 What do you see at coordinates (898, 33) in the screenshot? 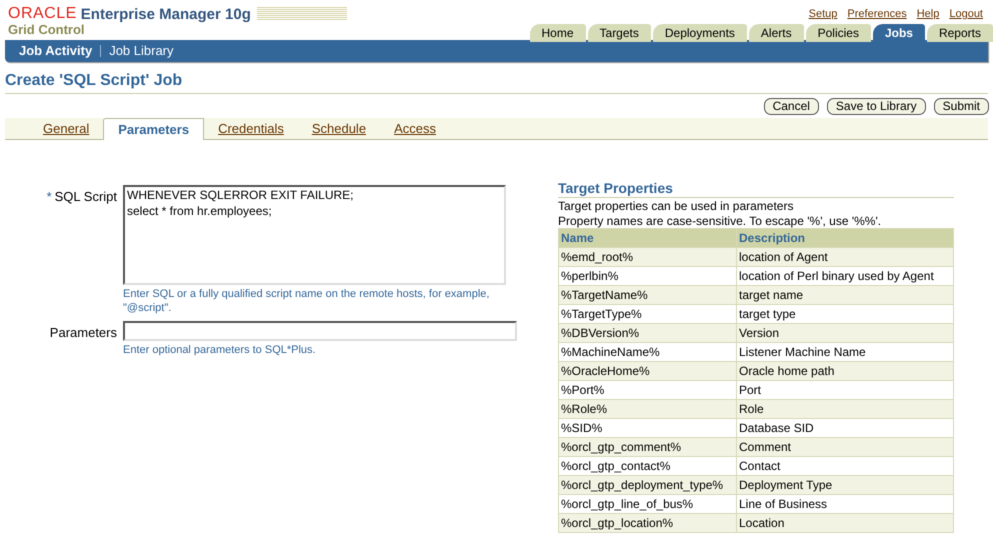
I see `main-tab: Jobs` at bounding box center [898, 33].